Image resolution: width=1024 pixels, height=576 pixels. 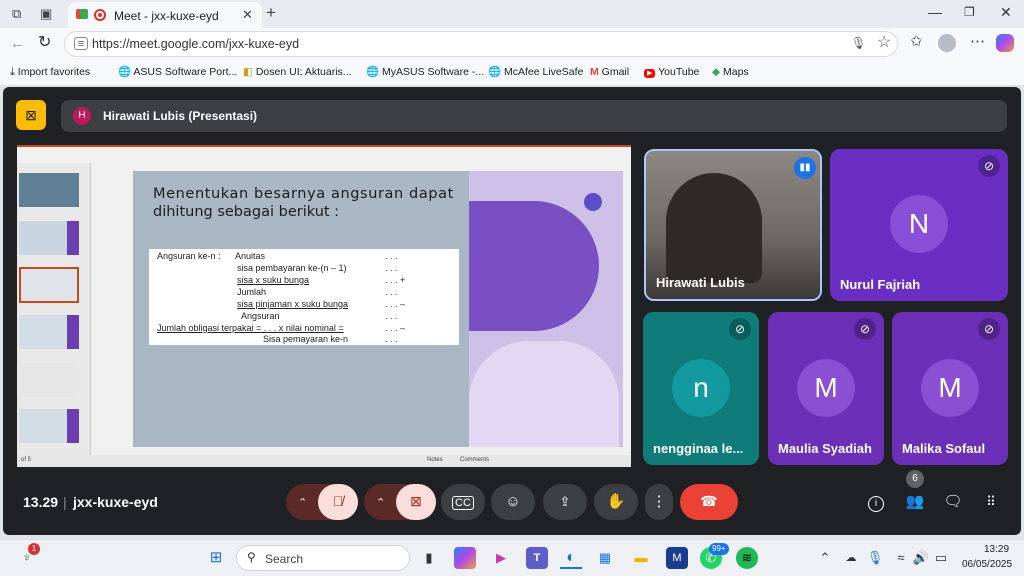 I want to click on row-c2: Anuitas, so click(x=250, y=256).